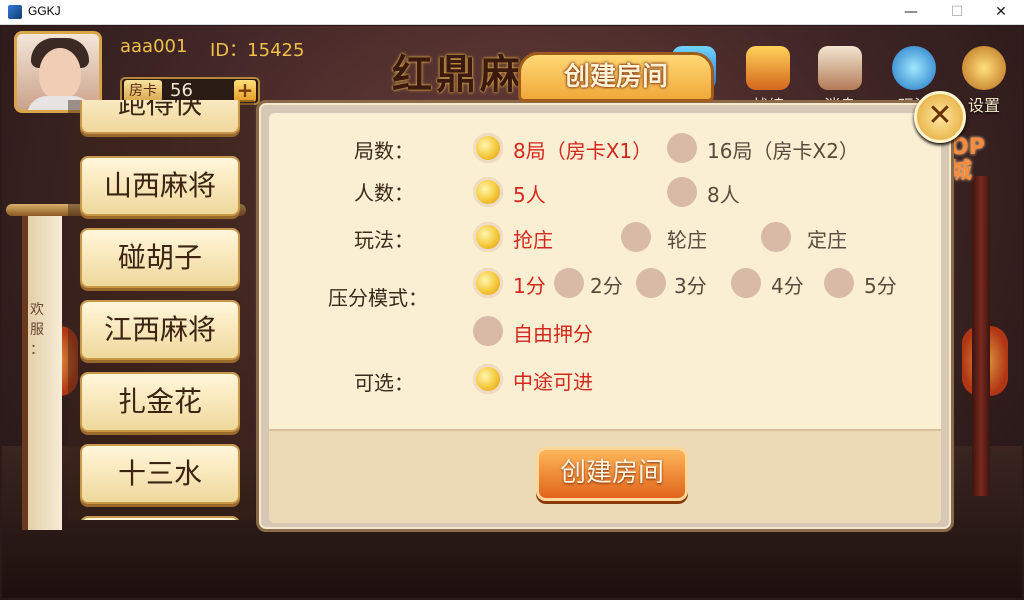 This screenshot has width=1024, height=600. I want to click on avatar-face, so click(60, 74).